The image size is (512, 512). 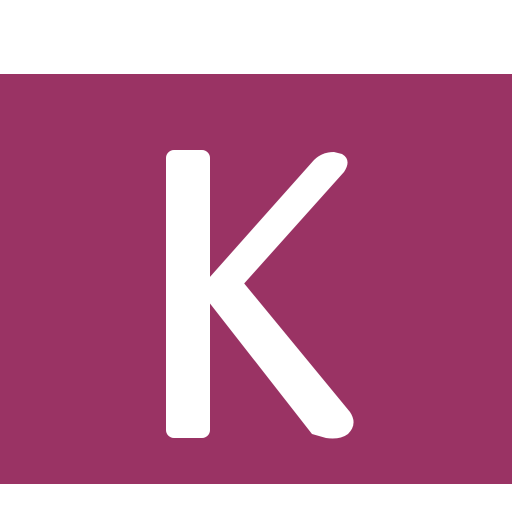 I want to click on bottom-whitespace, so click(x=256, y=498).